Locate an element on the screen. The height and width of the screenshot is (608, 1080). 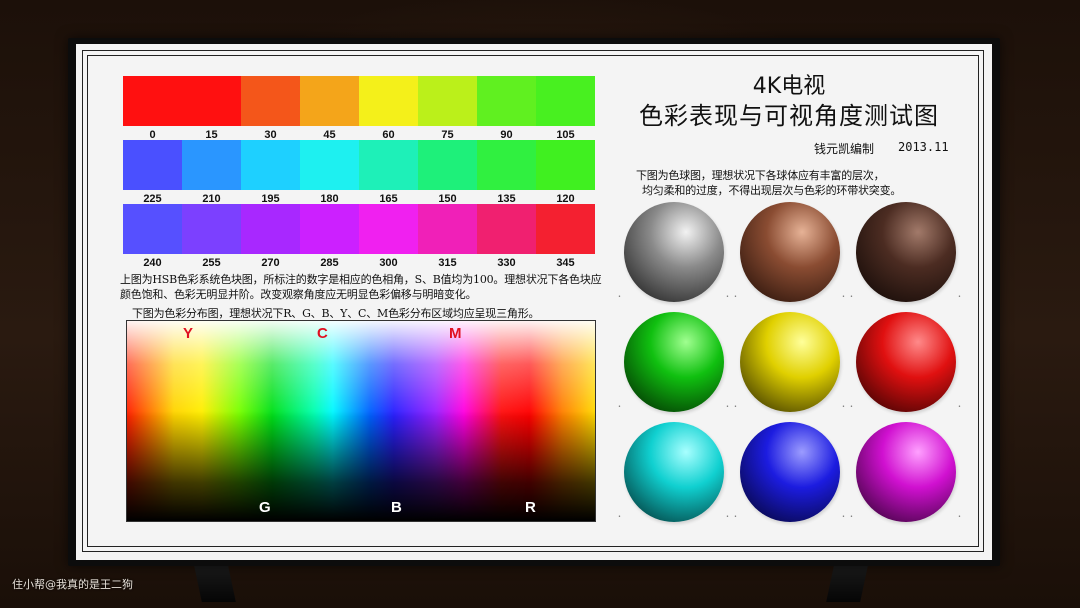
color-distribution-map: Y C M G B R is located at coordinates (361, 421).